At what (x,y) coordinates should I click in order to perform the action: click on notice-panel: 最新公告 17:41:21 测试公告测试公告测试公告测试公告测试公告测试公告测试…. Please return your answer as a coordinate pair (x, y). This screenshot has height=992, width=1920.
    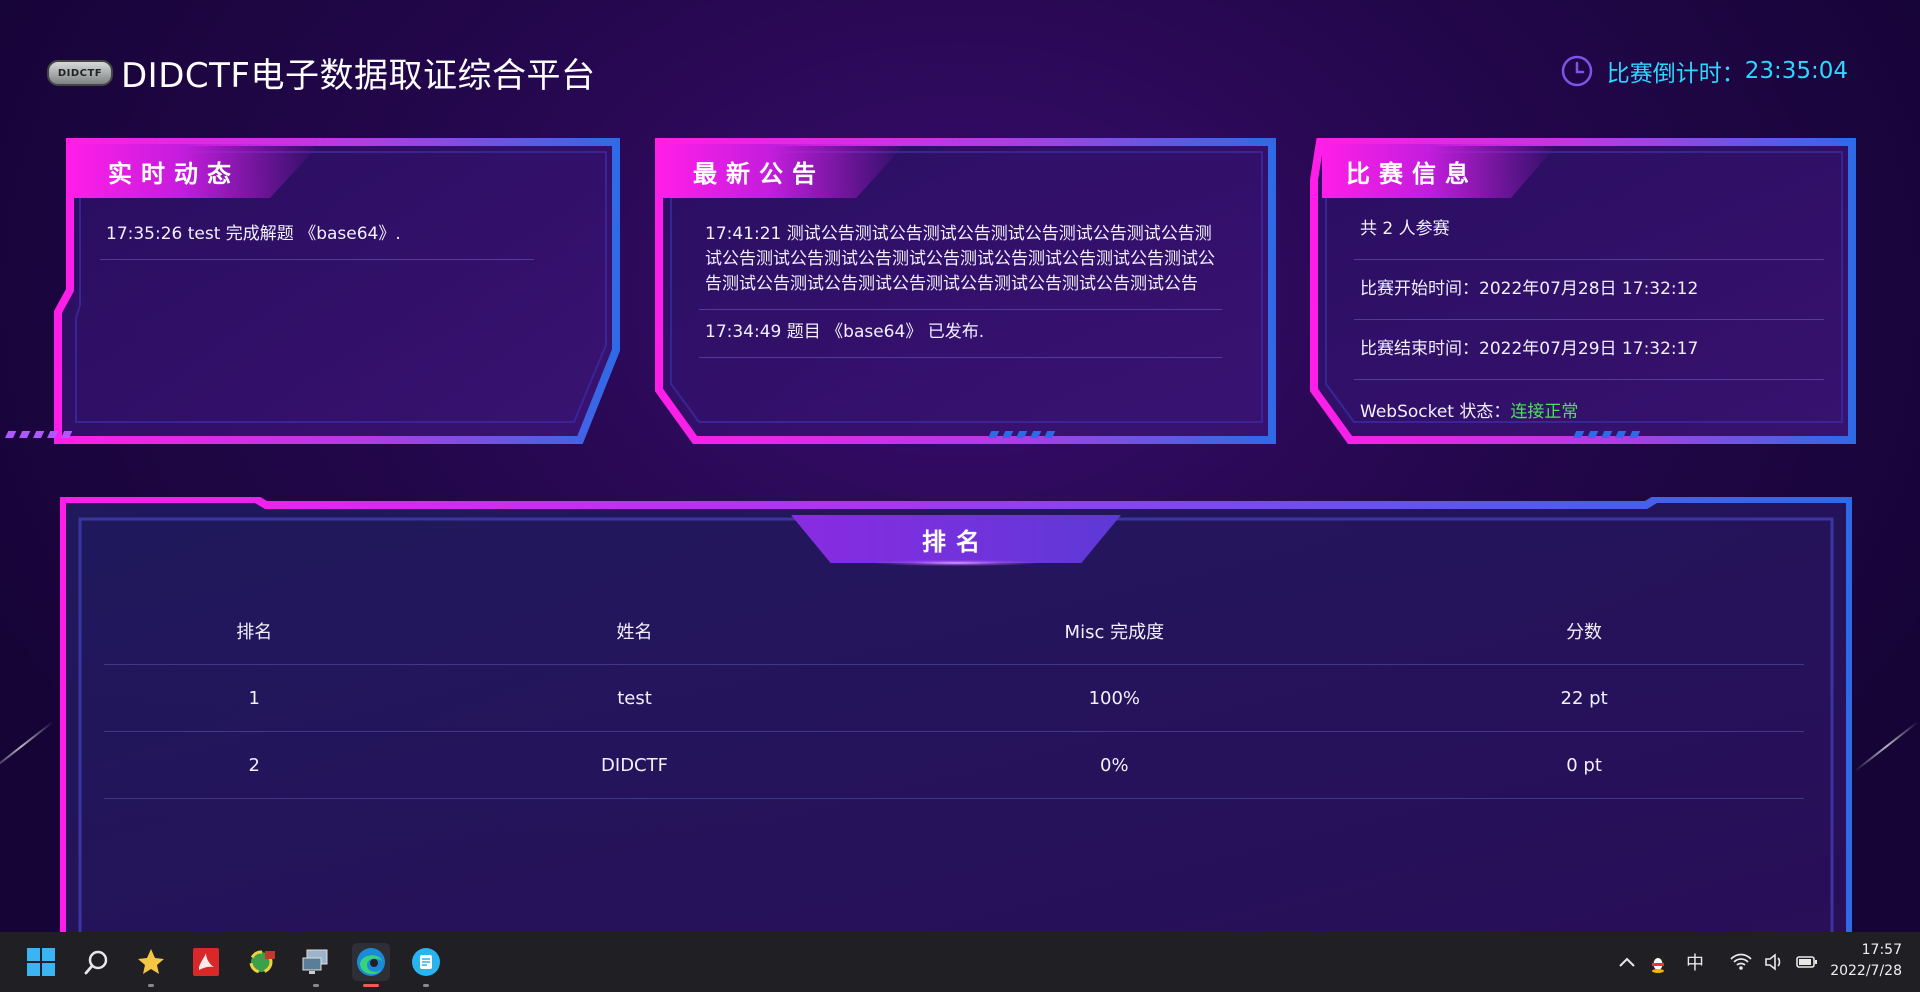
    Looking at the image, I should click on (965, 291).